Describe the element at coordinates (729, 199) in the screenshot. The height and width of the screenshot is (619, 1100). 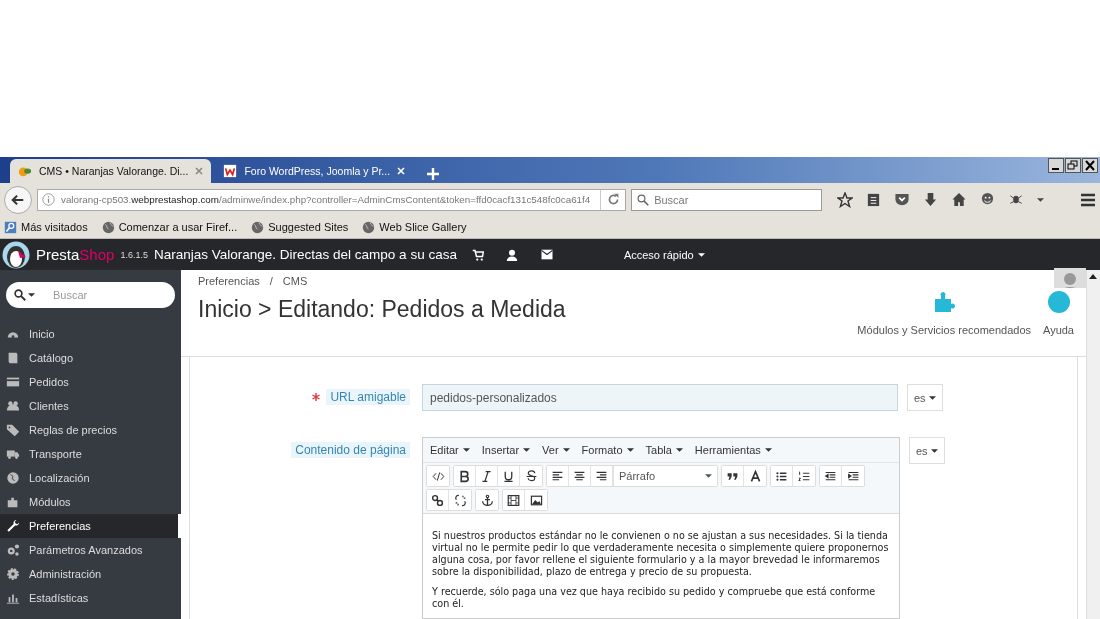
I see `search-input: Buscar` at that location.